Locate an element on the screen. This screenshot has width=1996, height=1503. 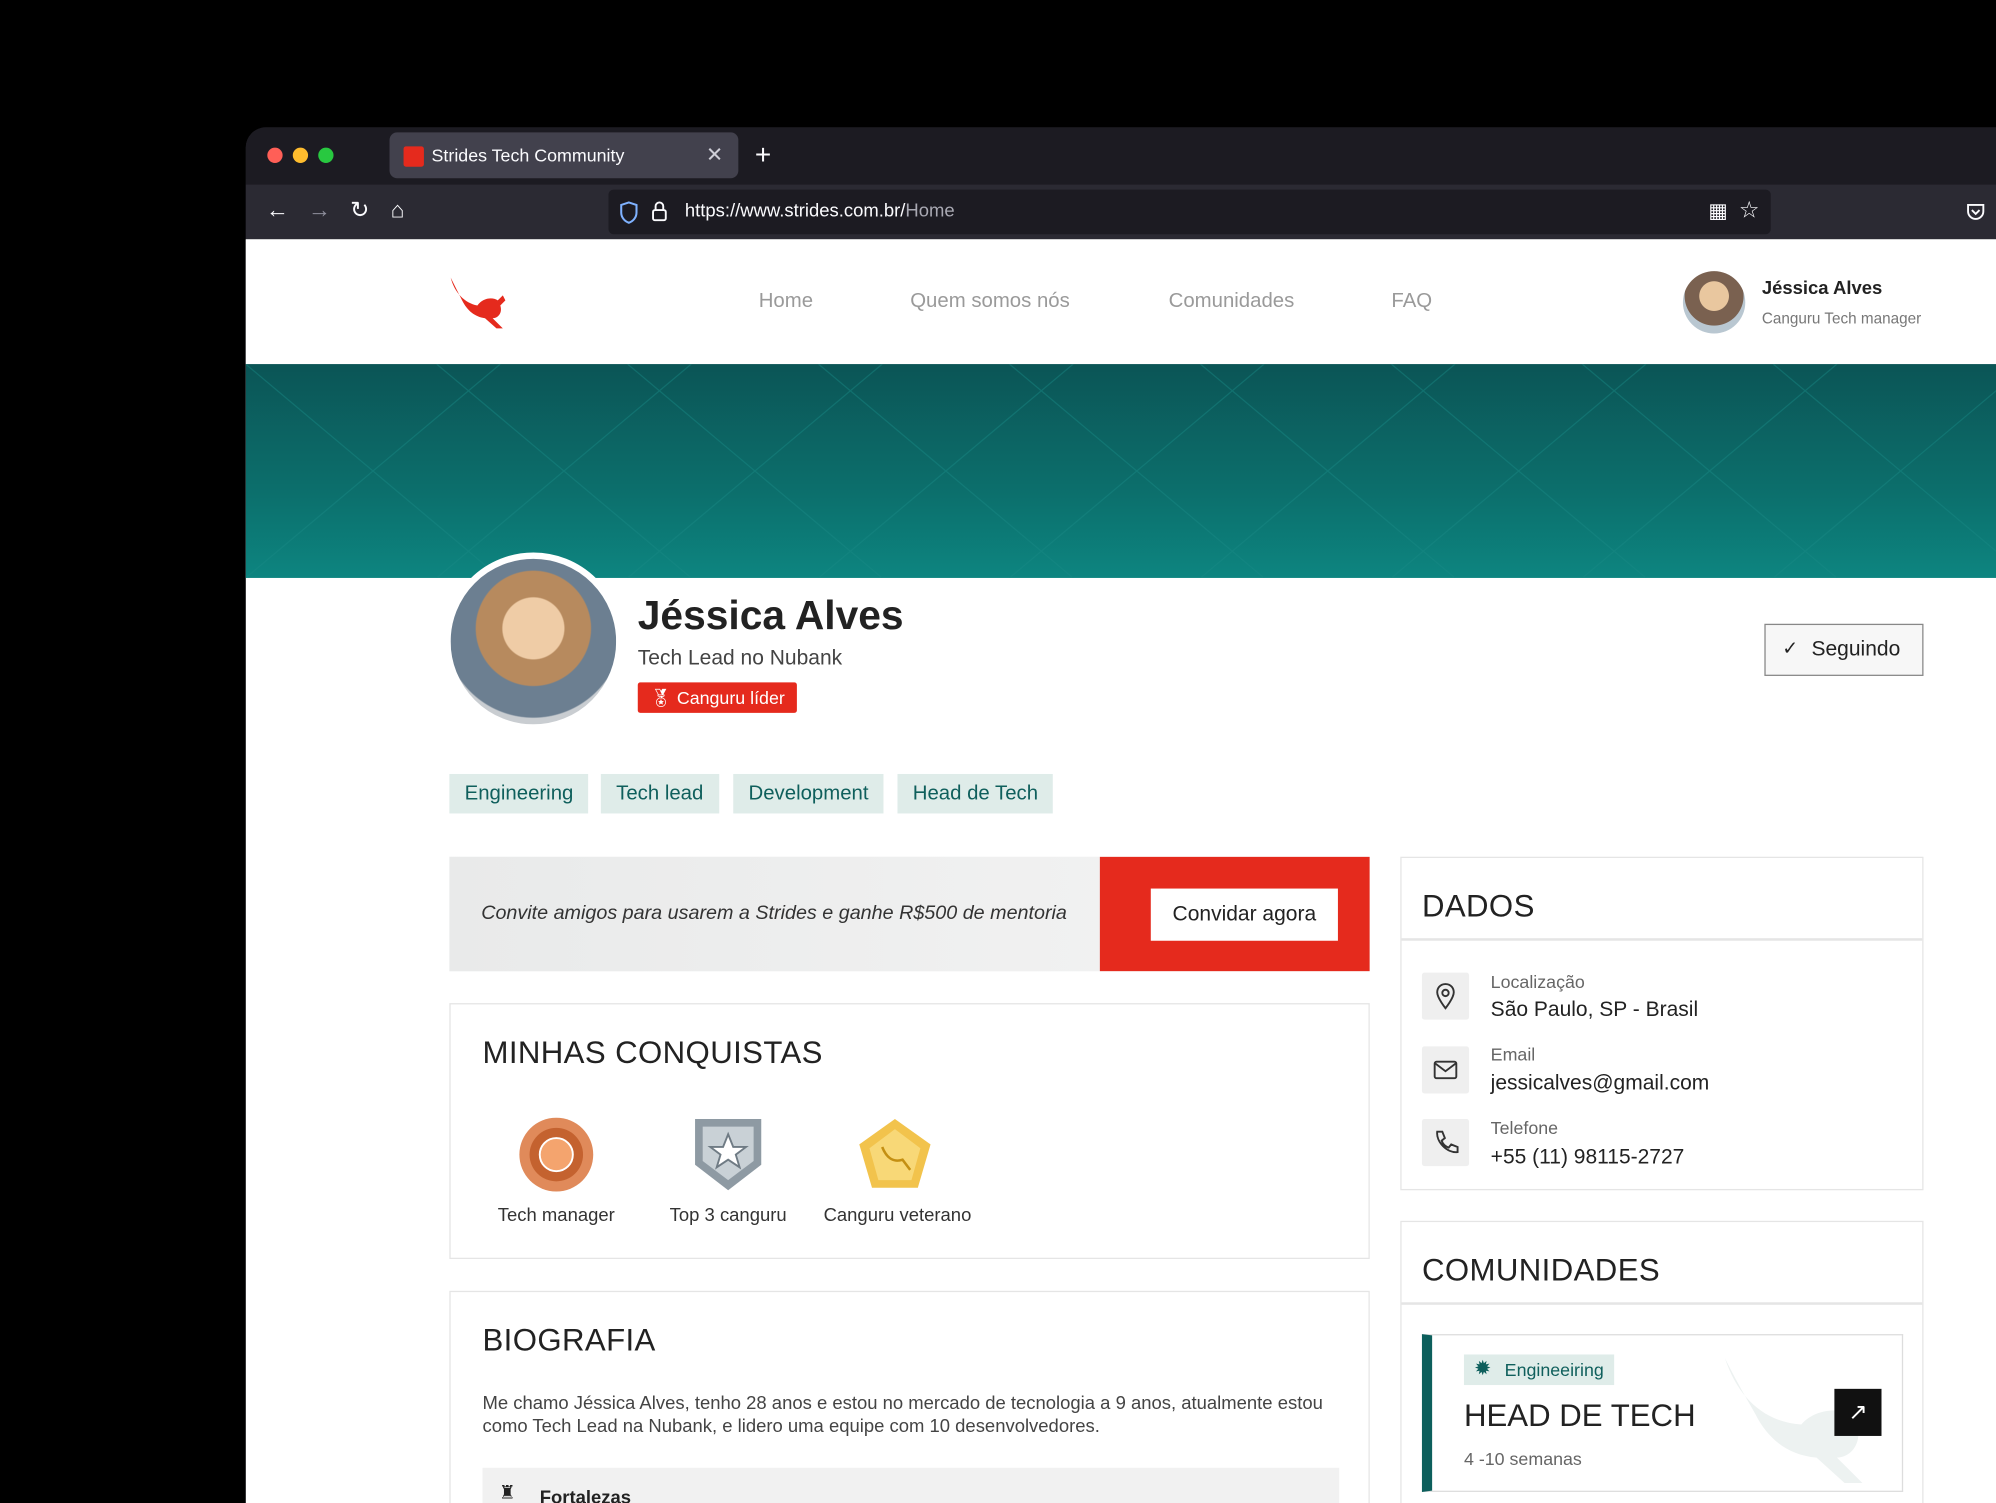
community-chip-label: Engineeiring is located at coordinates (1554, 1369).